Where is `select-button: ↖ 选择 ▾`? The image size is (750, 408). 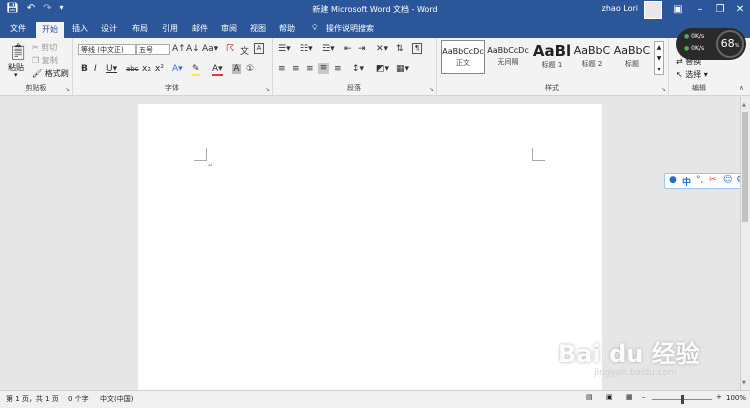 select-button: ↖ 选择 ▾ is located at coordinates (692, 74).